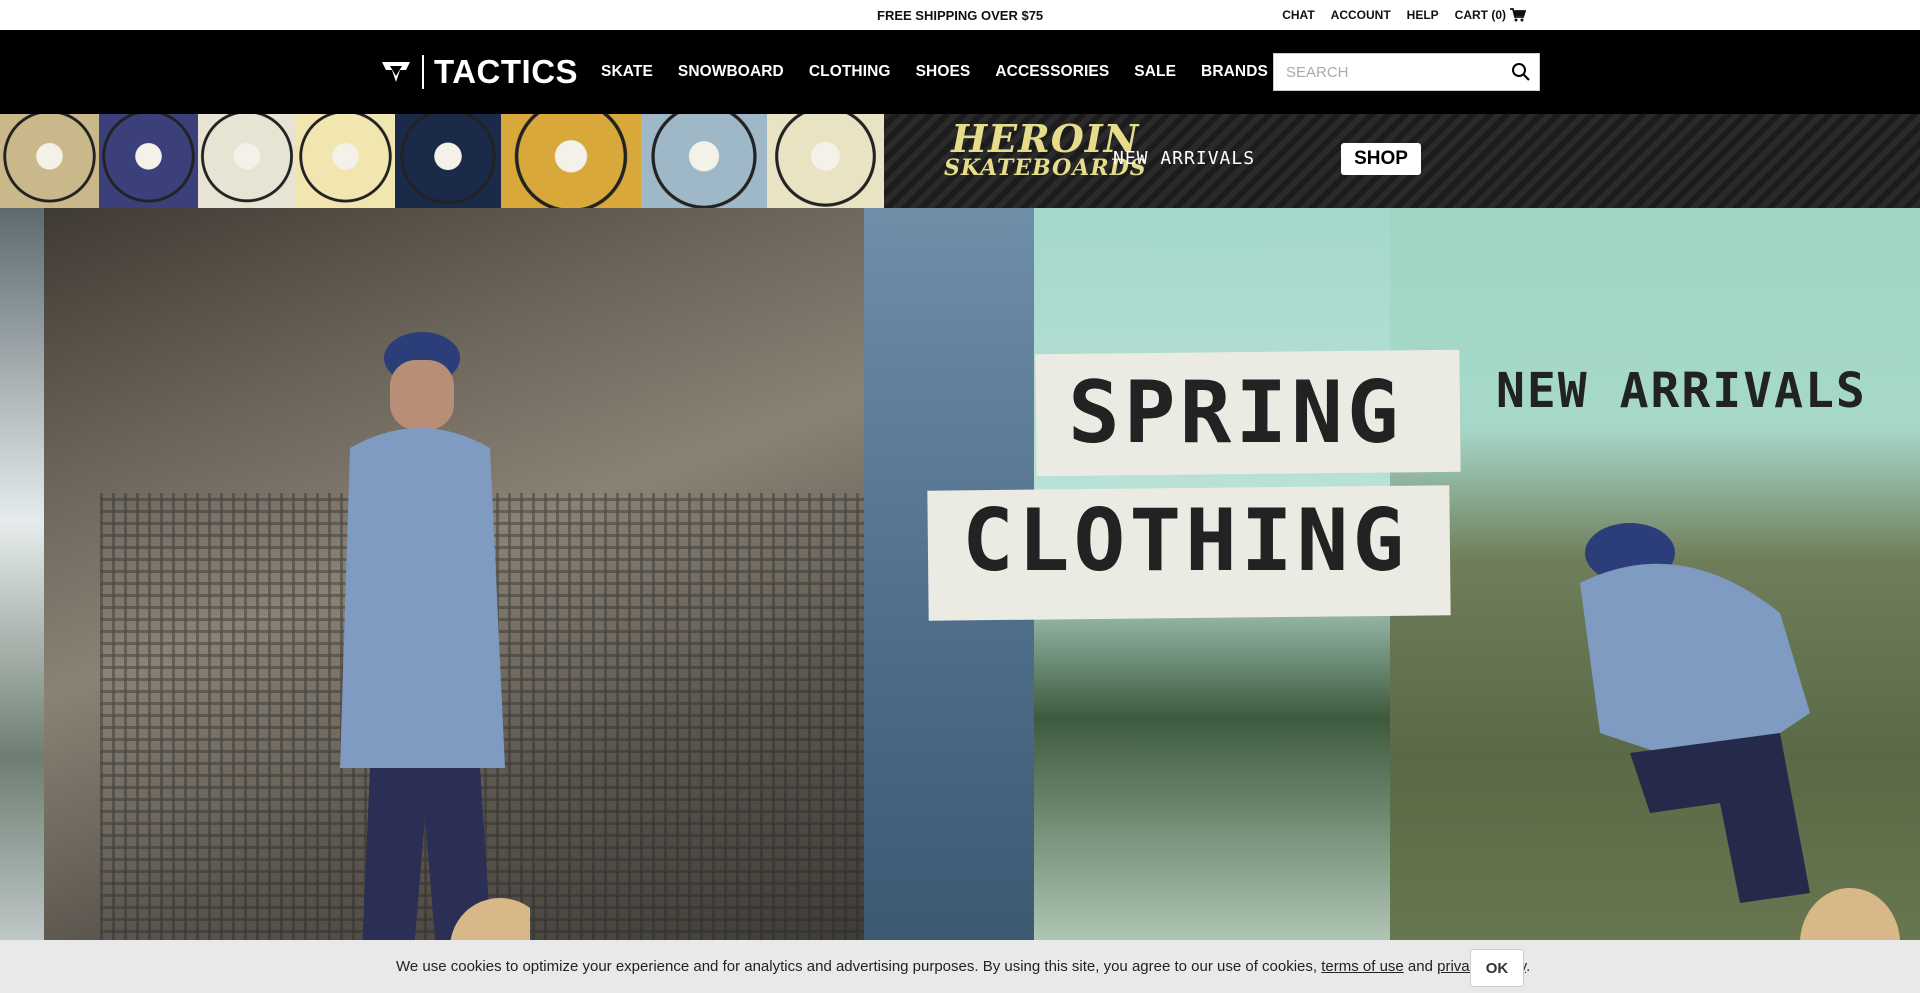 This screenshot has height=993, width=1920. What do you see at coordinates (943, 72) in the screenshot?
I see `nav-shoes: SHOES` at bounding box center [943, 72].